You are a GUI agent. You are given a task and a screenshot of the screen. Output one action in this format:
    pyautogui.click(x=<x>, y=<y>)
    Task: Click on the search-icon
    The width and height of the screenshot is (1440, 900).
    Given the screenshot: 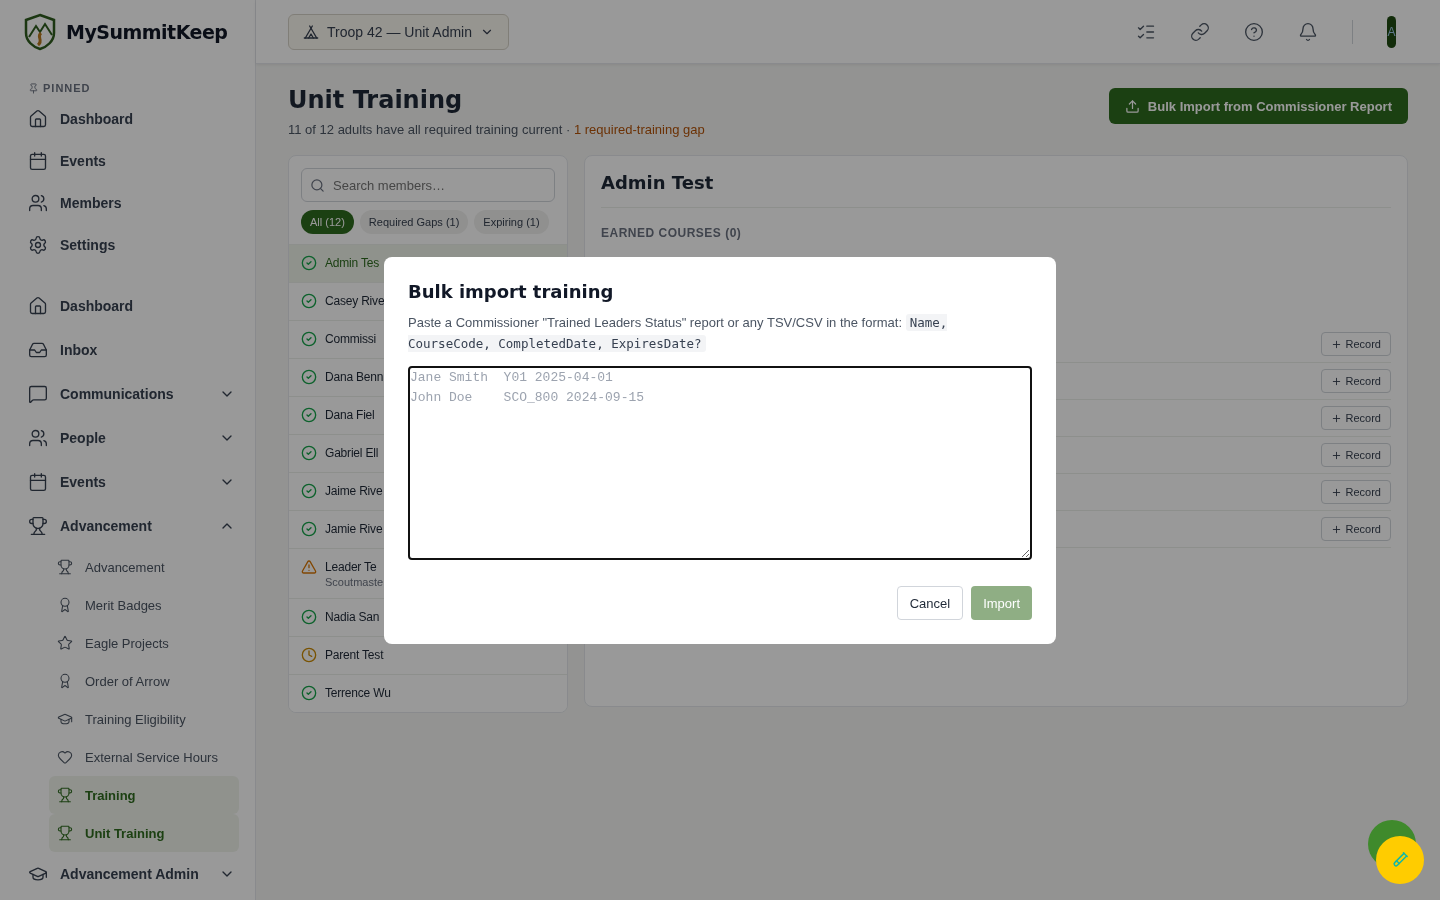 What is the action you would take?
    pyautogui.click(x=317, y=185)
    